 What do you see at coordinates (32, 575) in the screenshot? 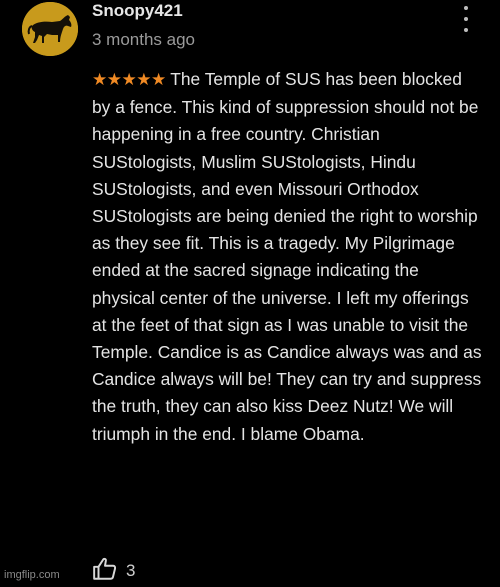
I see `watermark: imgflip.com` at bounding box center [32, 575].